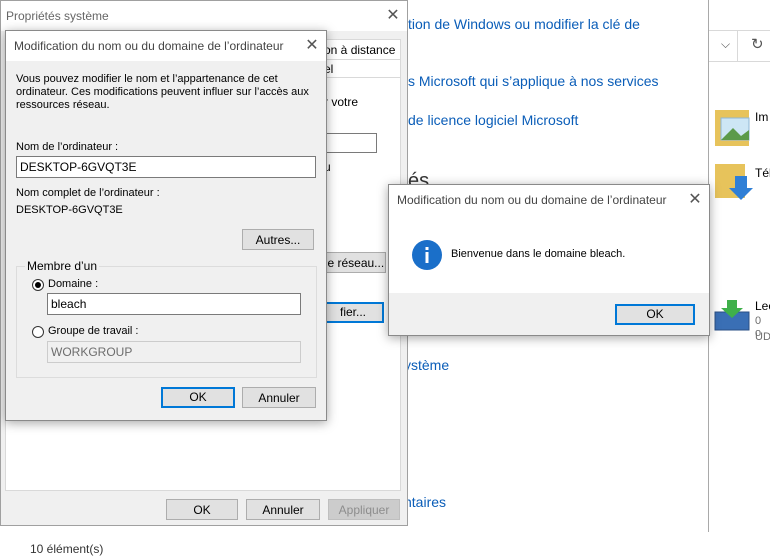  Describe the element at coordinates (174, 304) in the screenshot. I see `domain-input: bleach` at that location.